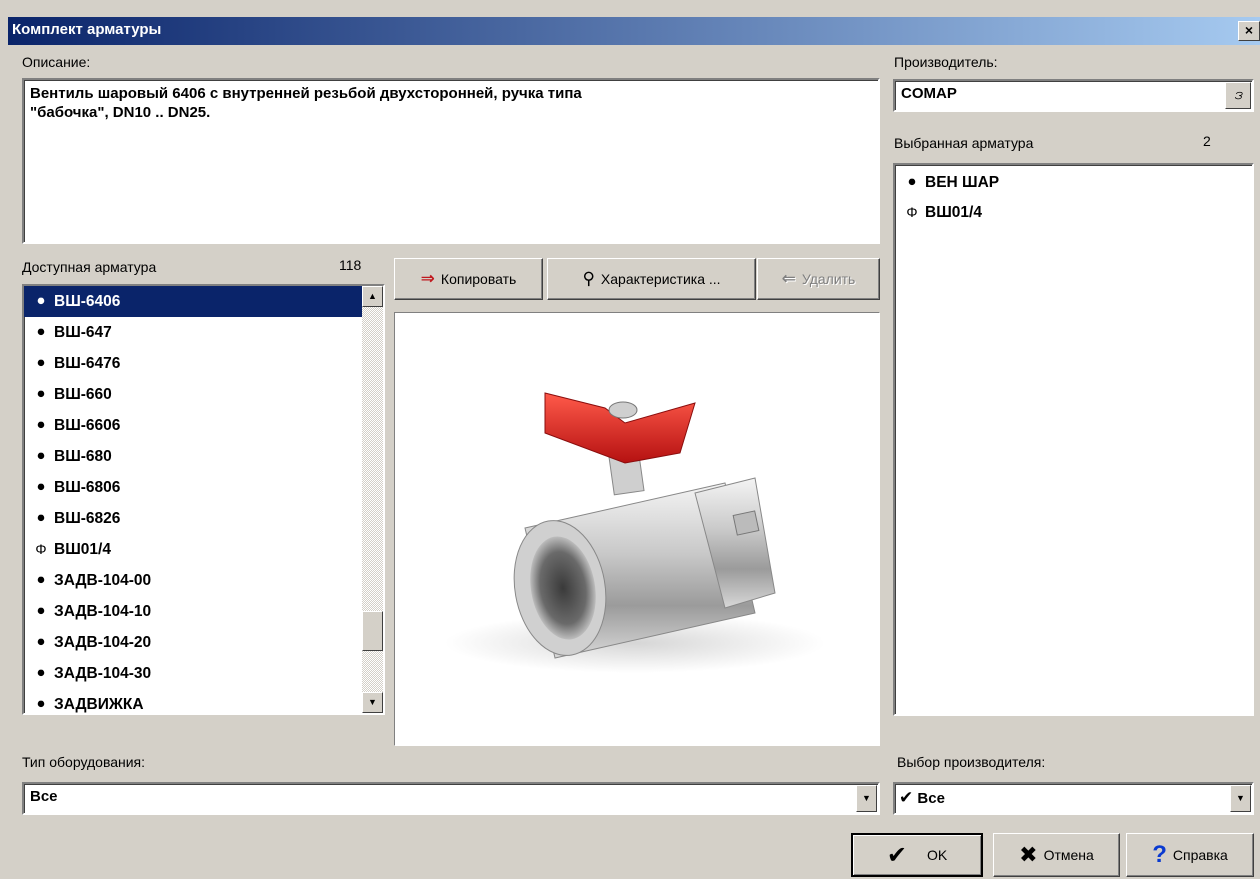 Image resolution: width=1260 pixels, height=879 pixels. I want to click on selected-count: 2, so click(1207, 141).